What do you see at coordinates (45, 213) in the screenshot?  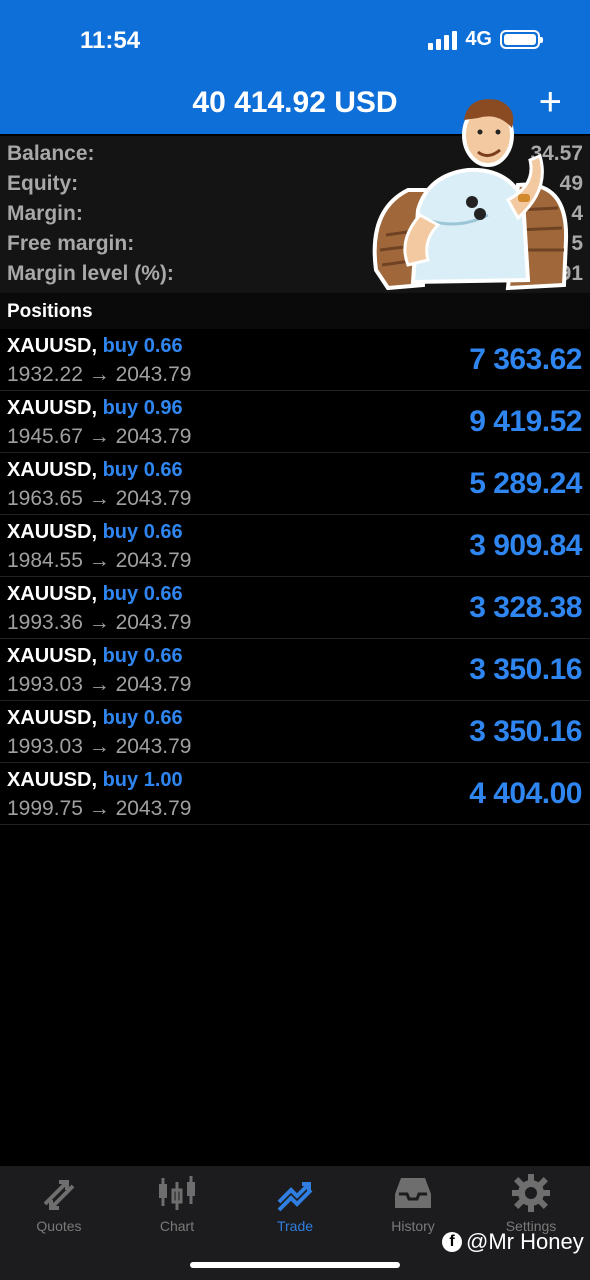 I see `summary-label: Margin:` at bounding box center [45, 213].